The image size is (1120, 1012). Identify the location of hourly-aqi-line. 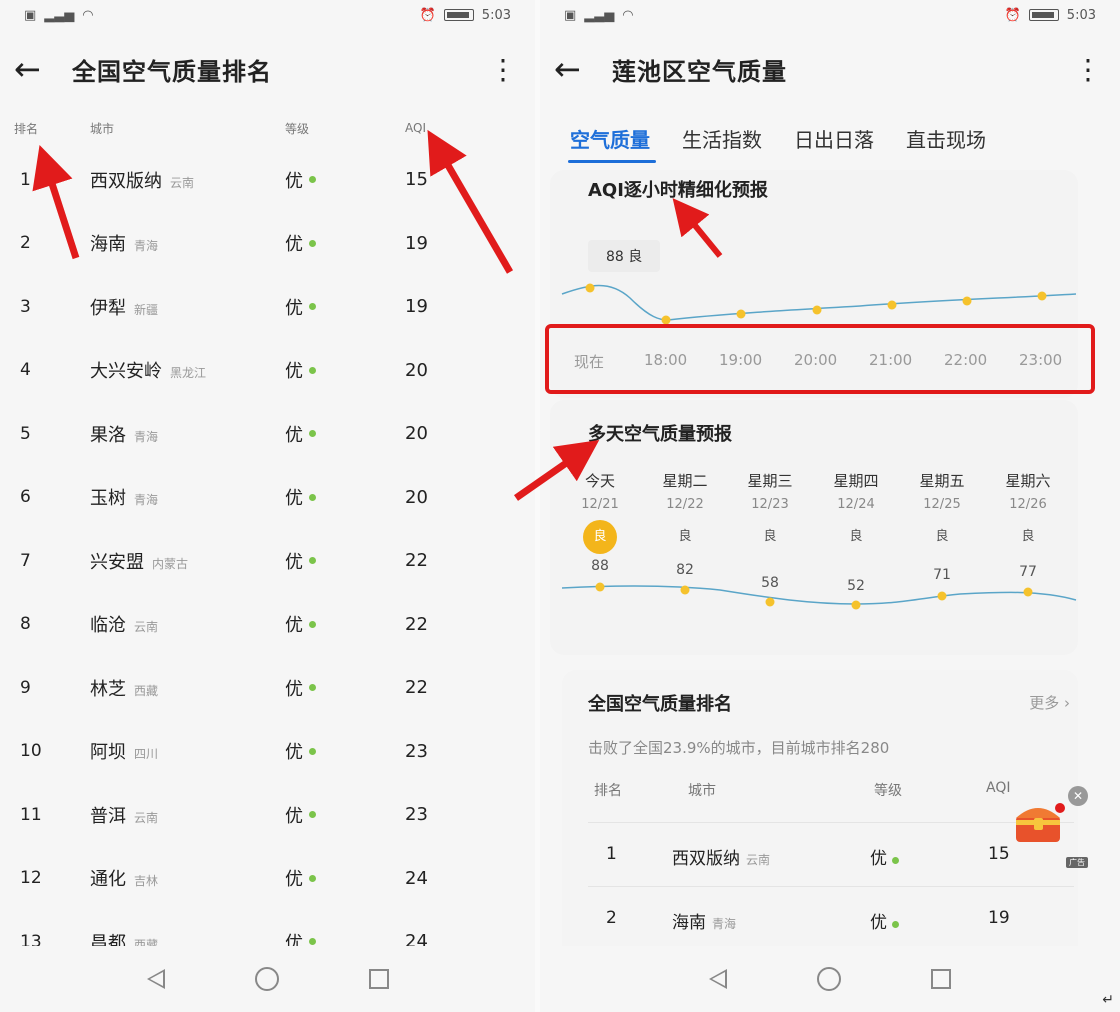
(819, 302).